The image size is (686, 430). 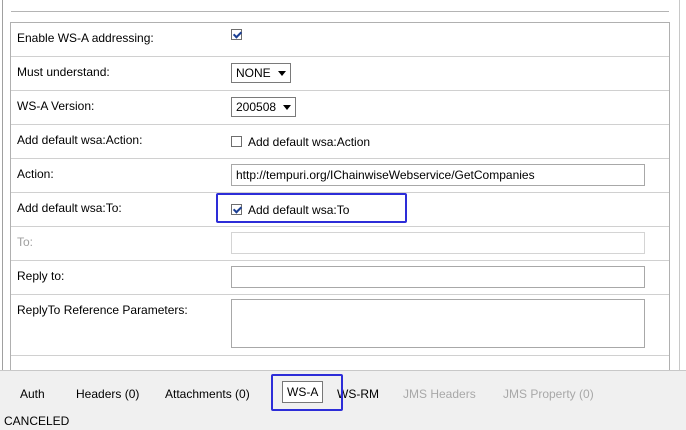 What do you see at coordinates (358, 394) in the screenshot?
I see `tab-ws-rm: WS-RM` at bounding box center [358, 394].